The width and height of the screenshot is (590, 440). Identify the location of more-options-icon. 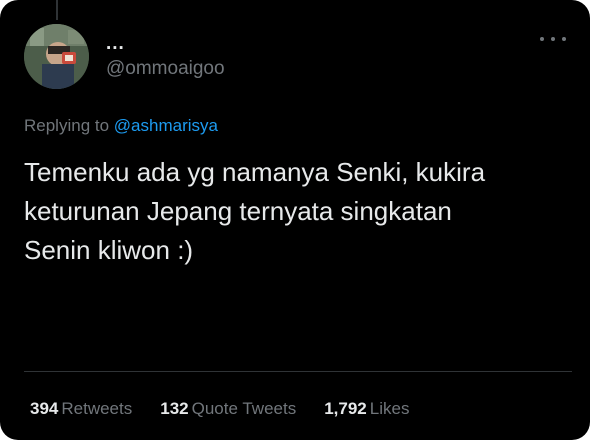
(553, 39).